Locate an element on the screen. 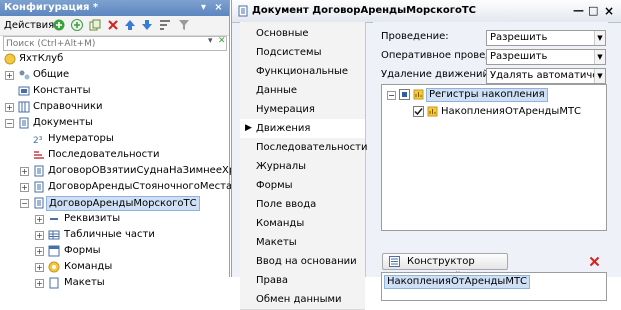  tab-input-based-on: Ввод на основании is located at coordinates (302, 262).